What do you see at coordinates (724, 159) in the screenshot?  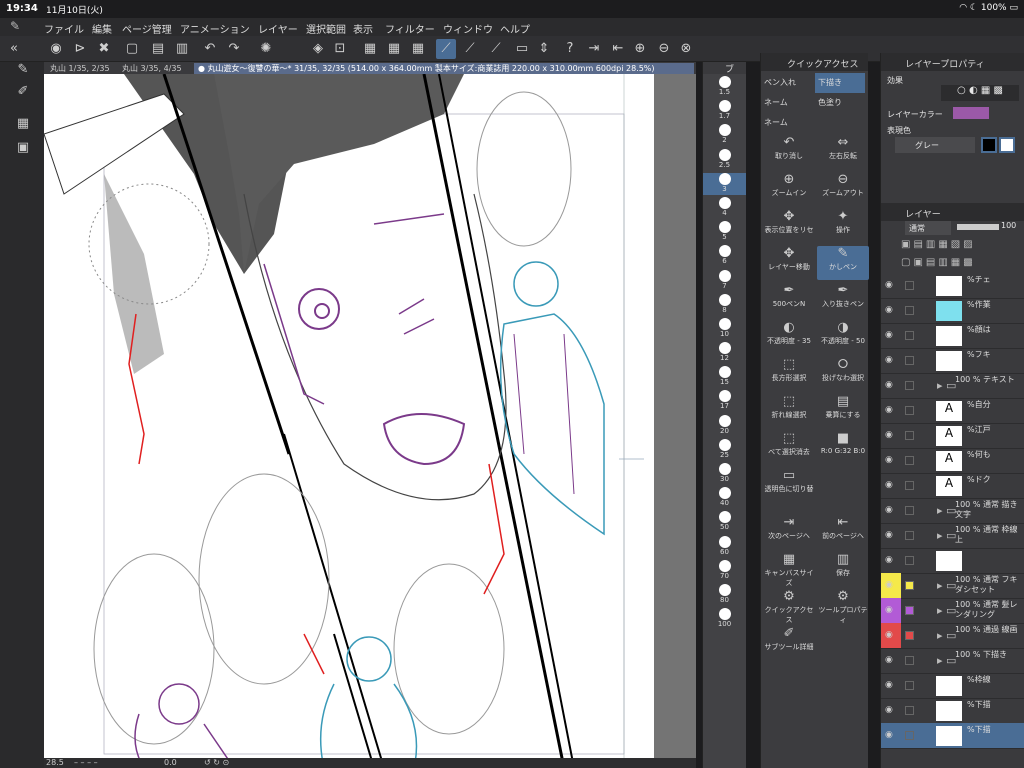 I see `brush-size-item: 2.5` at bounding box center [724, 159].